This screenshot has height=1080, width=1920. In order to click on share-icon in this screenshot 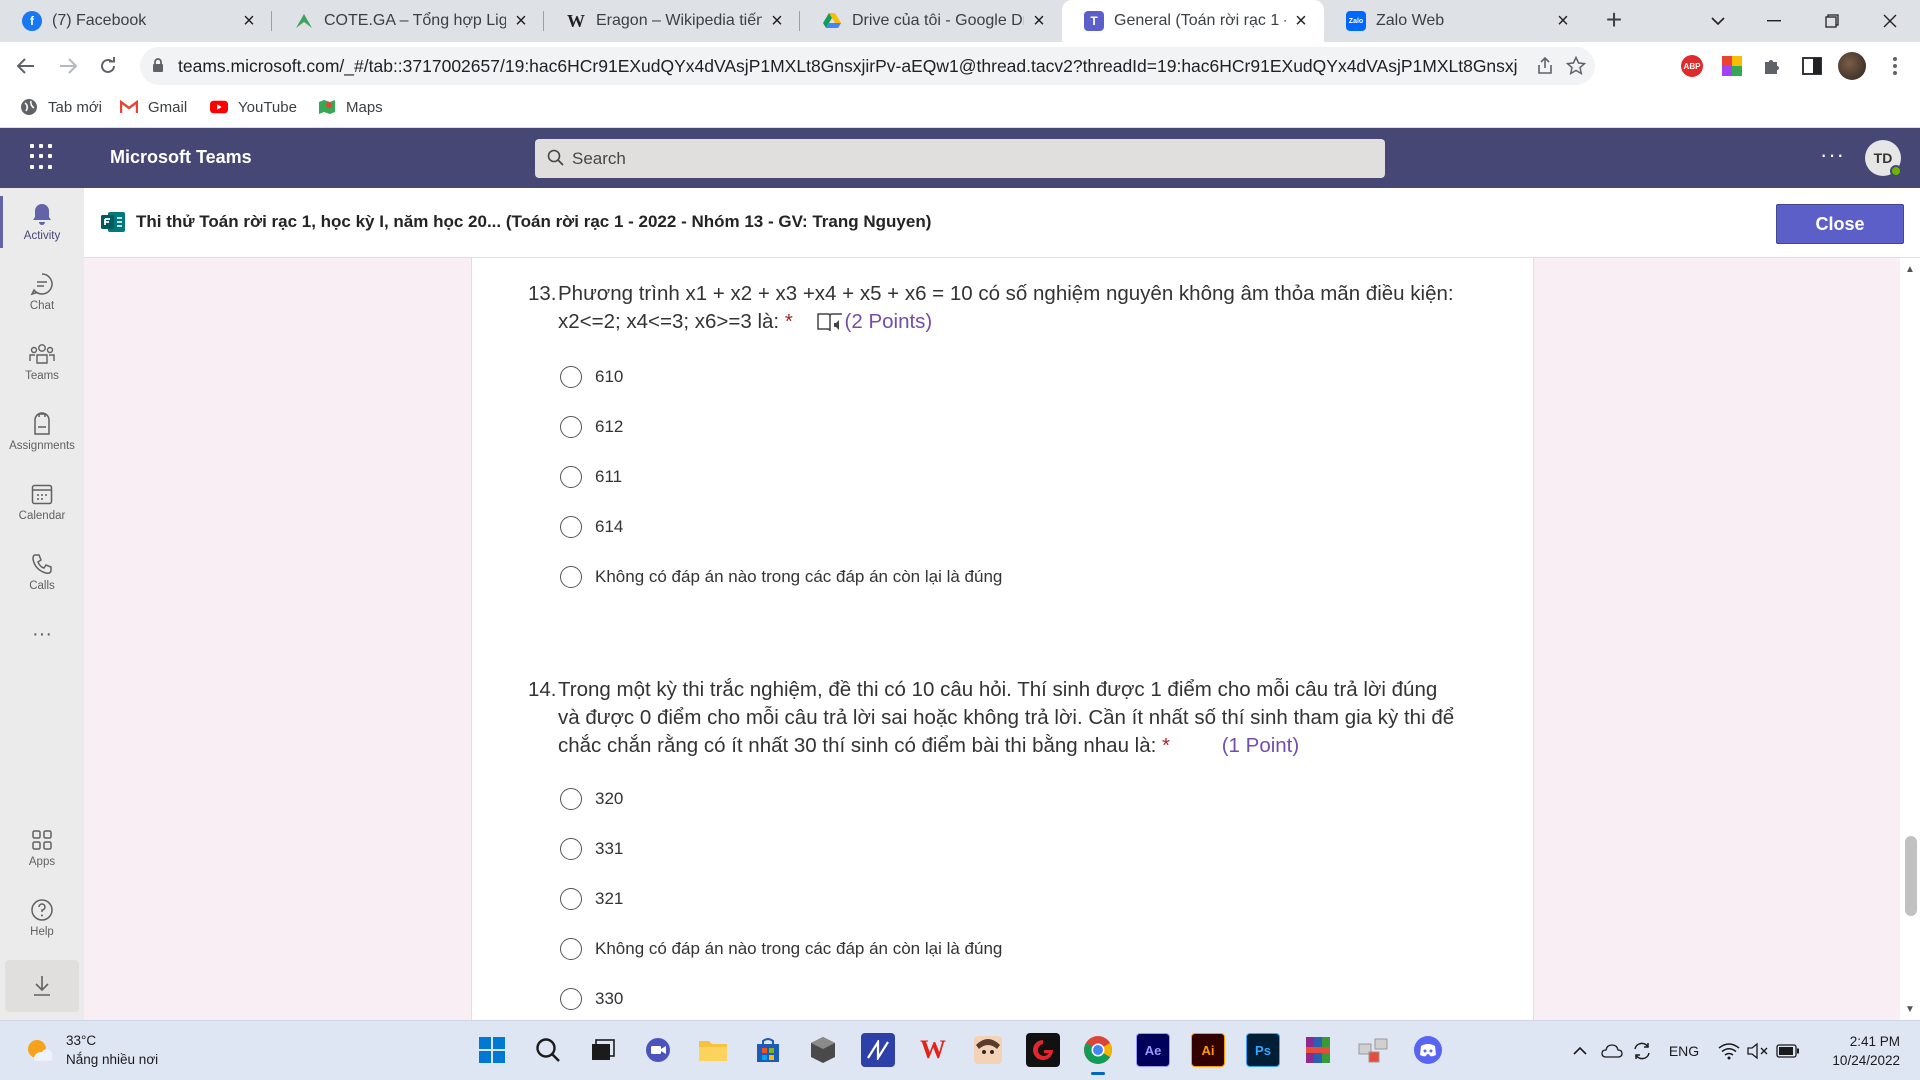, I will do `click(1545, 66)`.